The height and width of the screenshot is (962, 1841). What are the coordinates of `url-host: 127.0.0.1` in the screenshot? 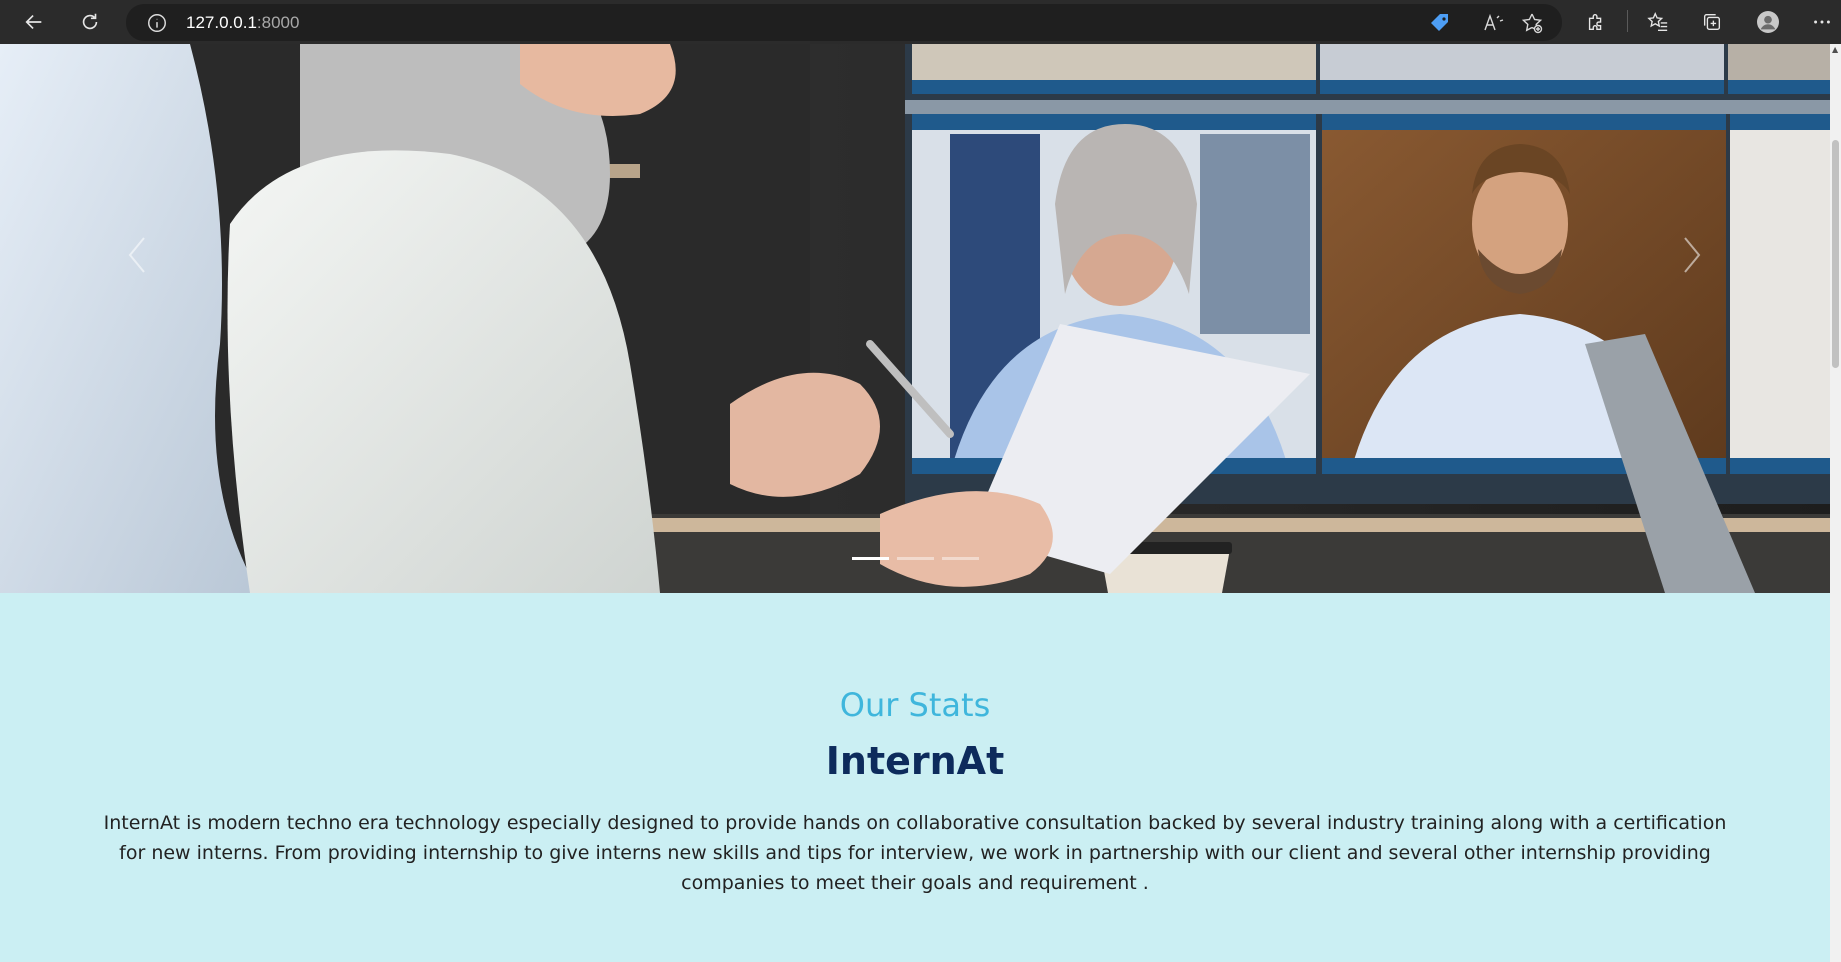 It's located at (221, 22).